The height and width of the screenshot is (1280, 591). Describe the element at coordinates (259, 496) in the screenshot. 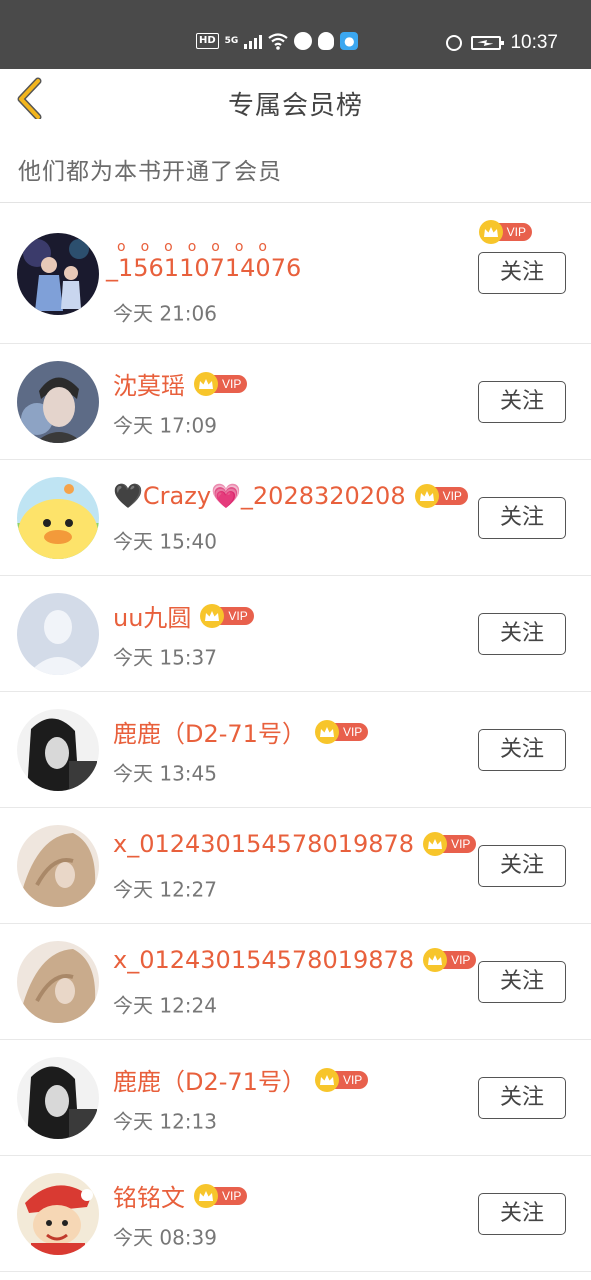

I see `member-name: 🖤Crazy💗_2028320208` at that location.